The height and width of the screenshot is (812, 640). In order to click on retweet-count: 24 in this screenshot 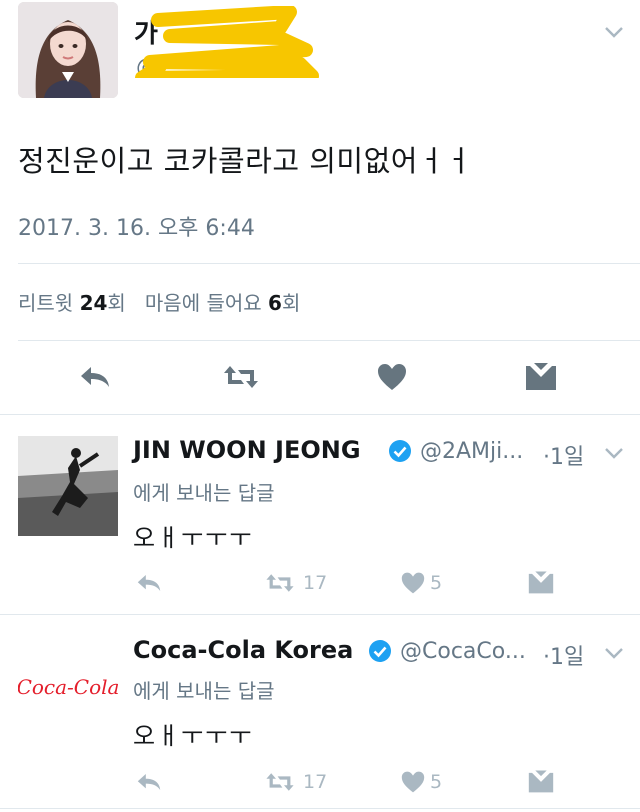, I will do `click(93, 303)`.